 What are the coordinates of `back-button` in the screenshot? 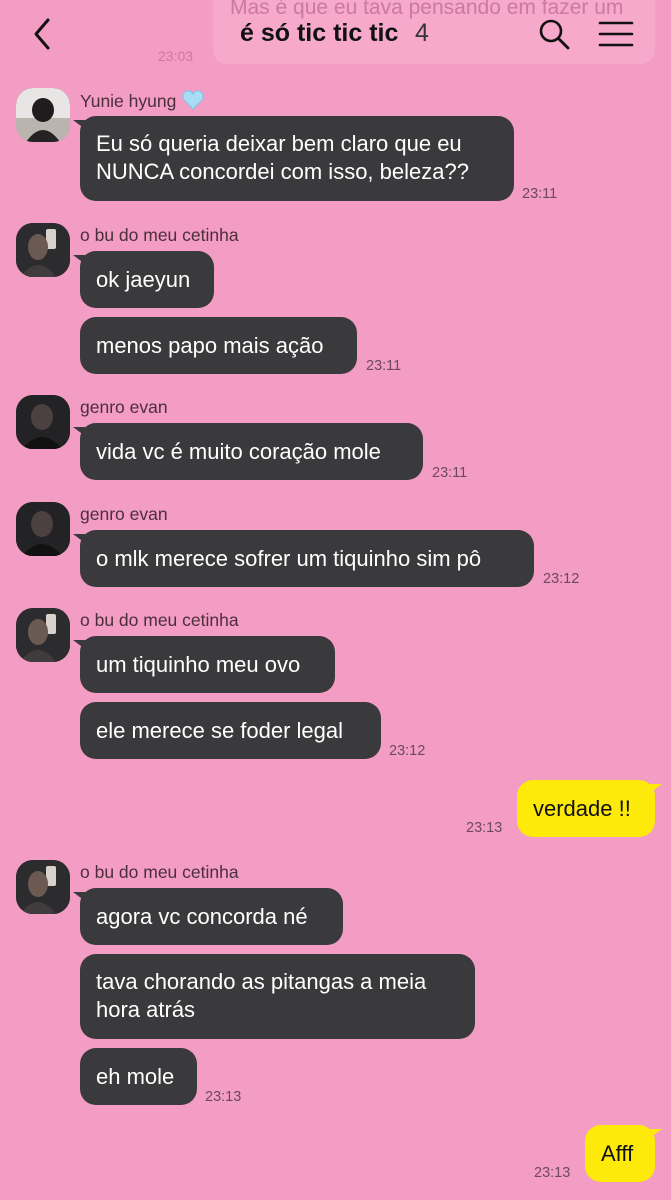 It's located at (43, 34).